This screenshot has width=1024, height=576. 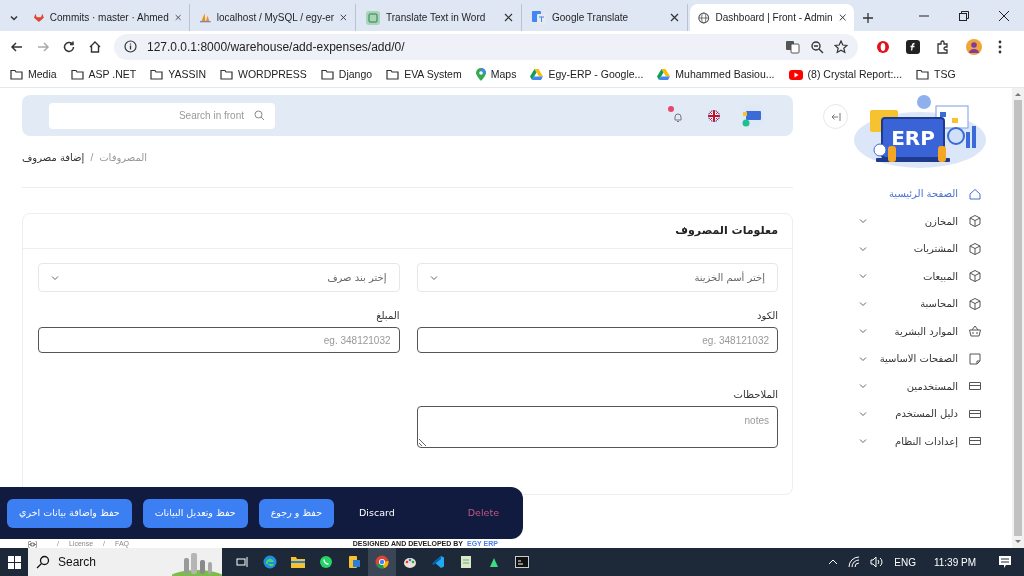 I want to click on bookmark-label: Django, so click(x=355, y=74).